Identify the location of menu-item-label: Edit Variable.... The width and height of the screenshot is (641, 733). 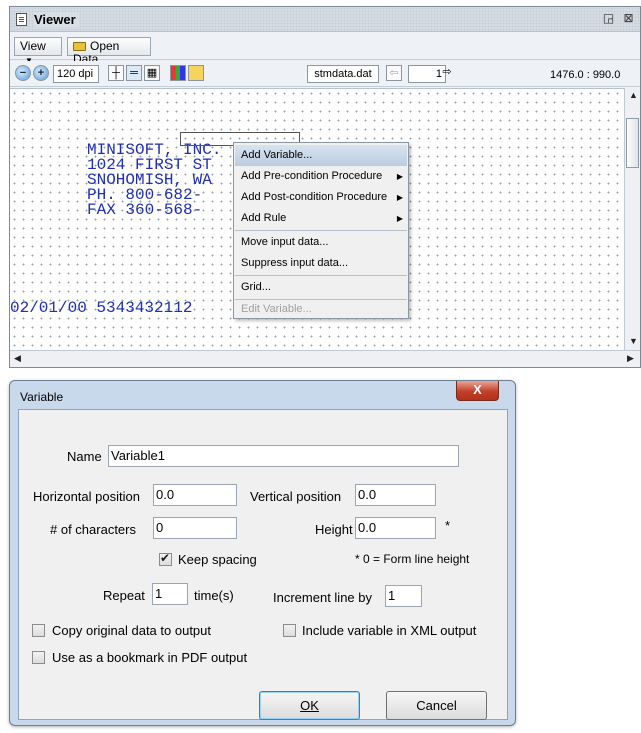
(276, 309).